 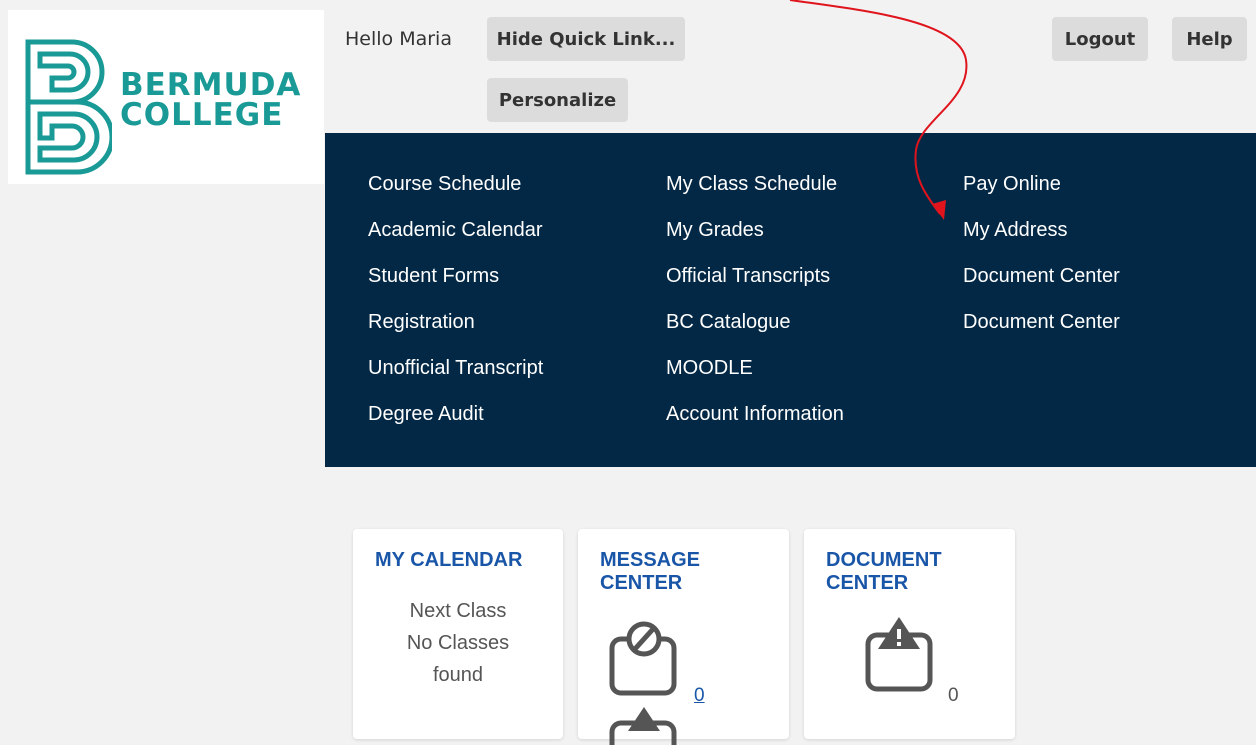 I want to click on link-moodle: MOODLE, so click(x=755, y=376).